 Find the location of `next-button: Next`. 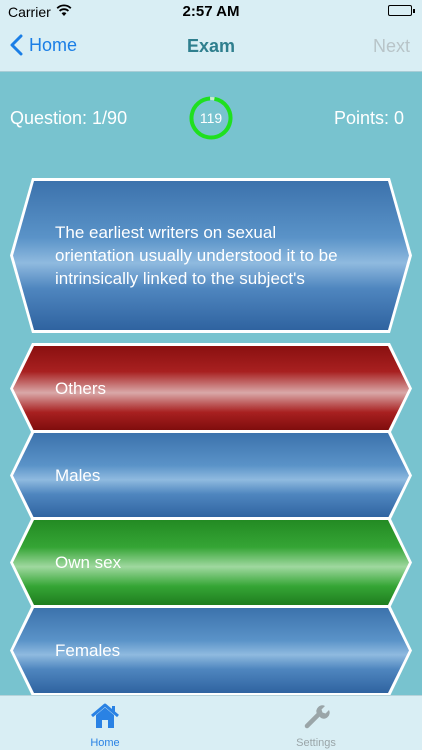

next-button: Next is located at coordinates (391, 46).